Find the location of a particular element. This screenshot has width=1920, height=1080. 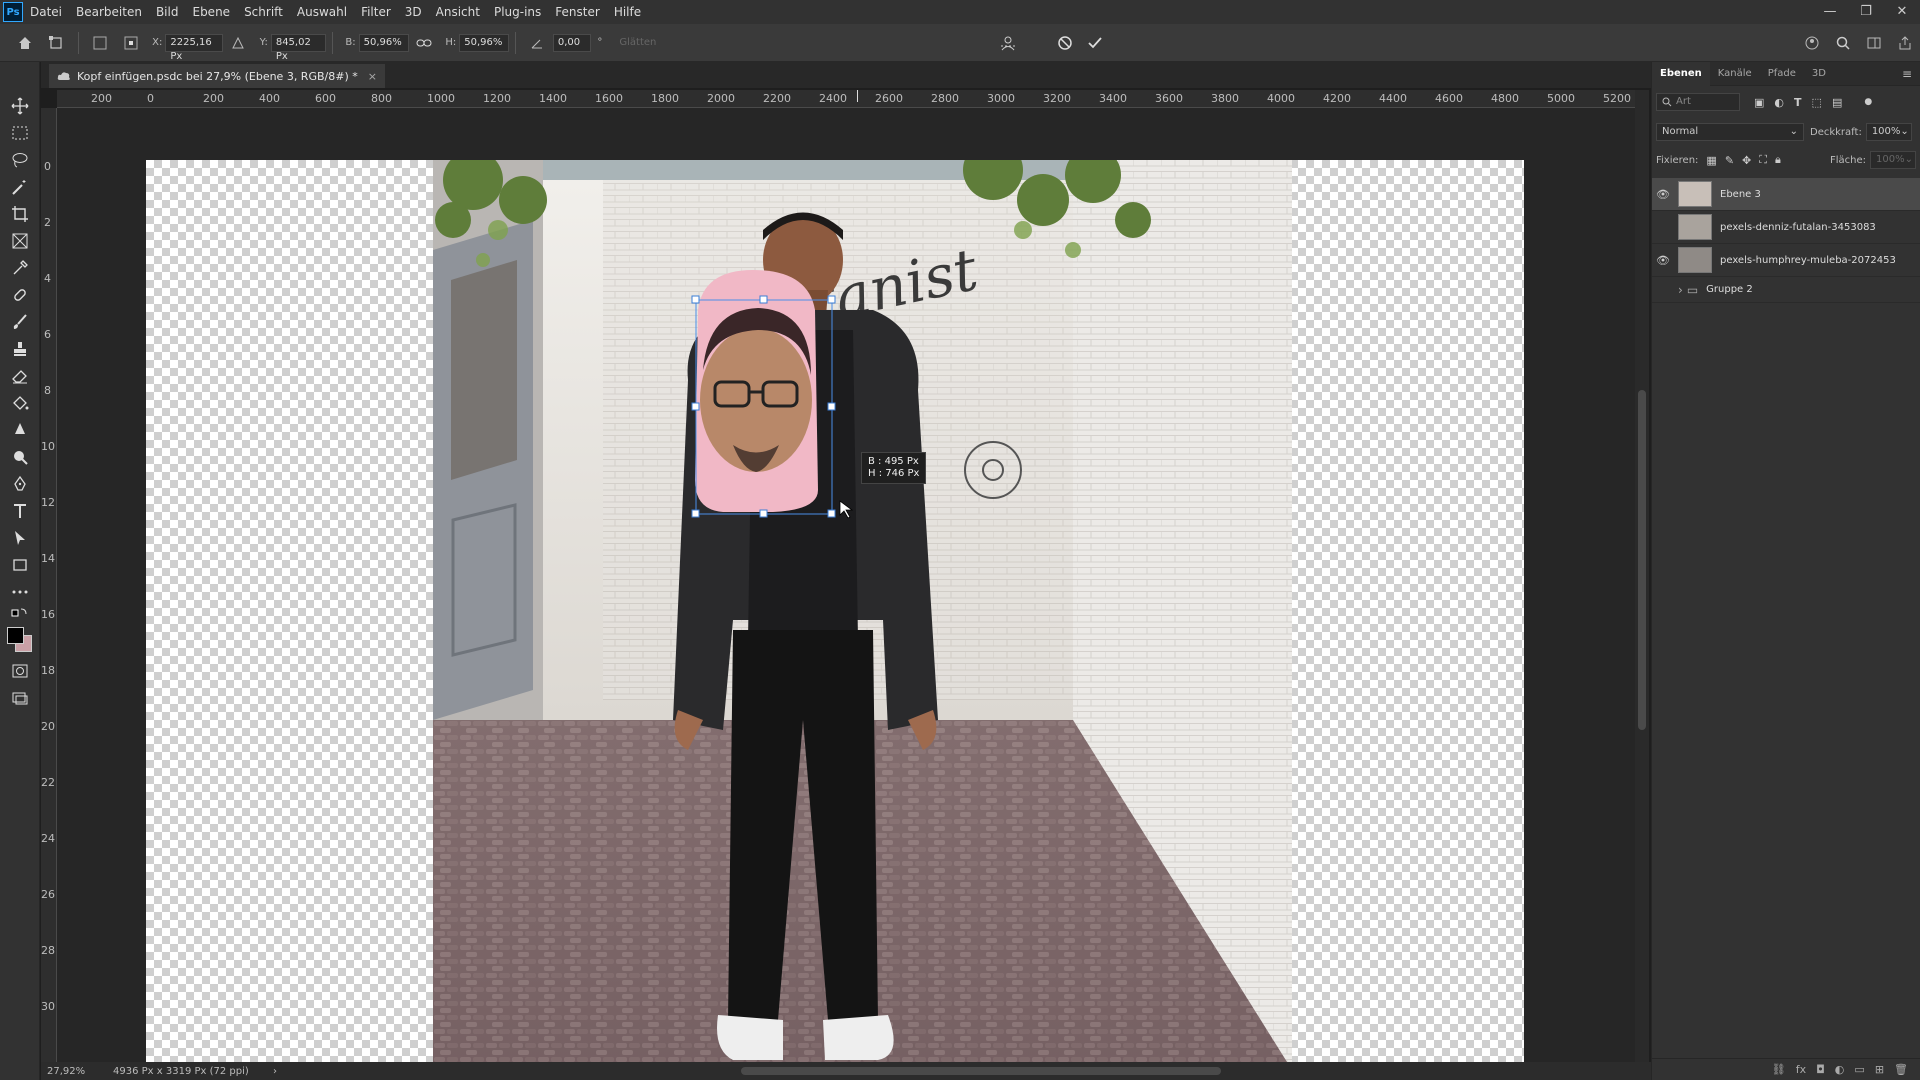

menu-plugins: Plug-ins is located at coordinates (517, 12).